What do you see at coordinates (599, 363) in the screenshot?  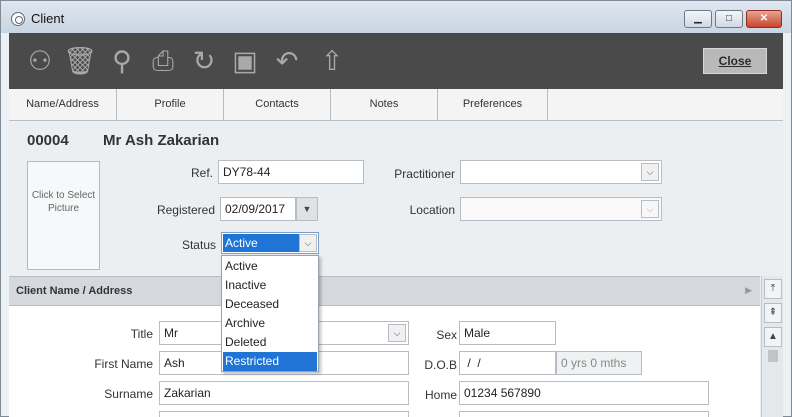 I see `age-display: 0 yrs 0 mths` at bounding box center [599, 363].